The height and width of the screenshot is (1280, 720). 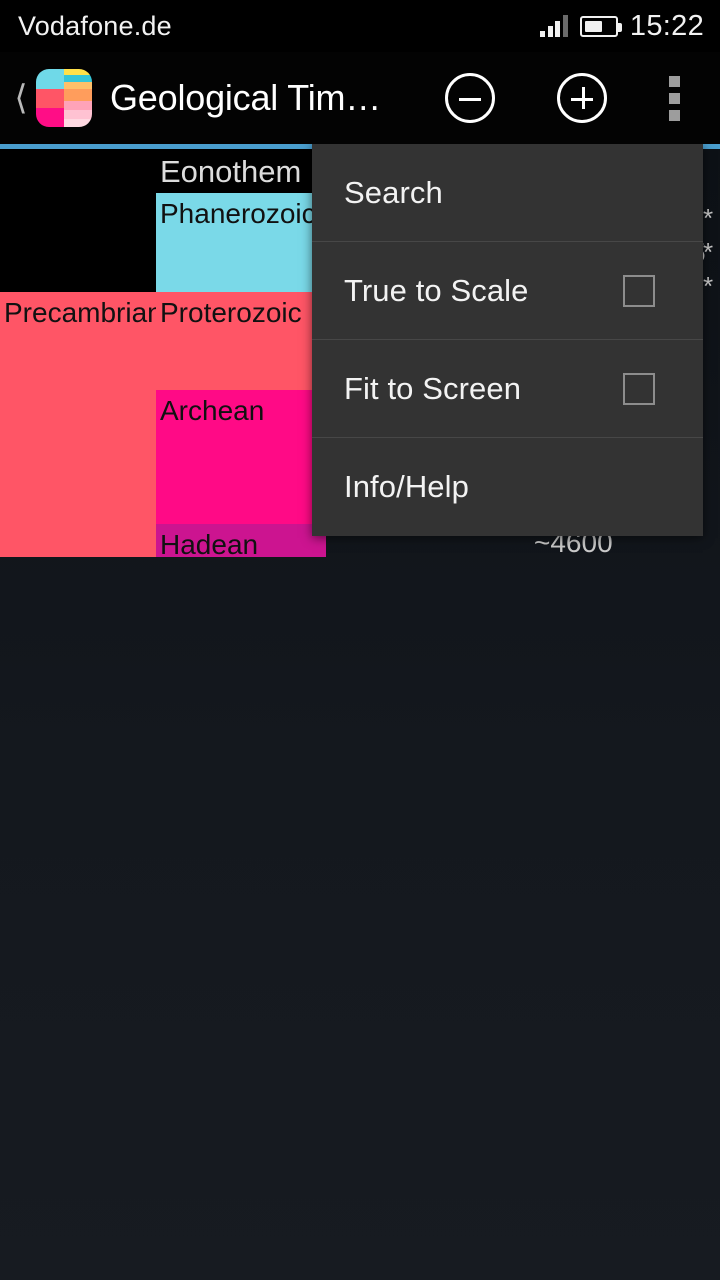 What do you see at coordinates (554, 26) in the screenshot?
I see `signal-bars-icon` at bounding box center [554, 26].